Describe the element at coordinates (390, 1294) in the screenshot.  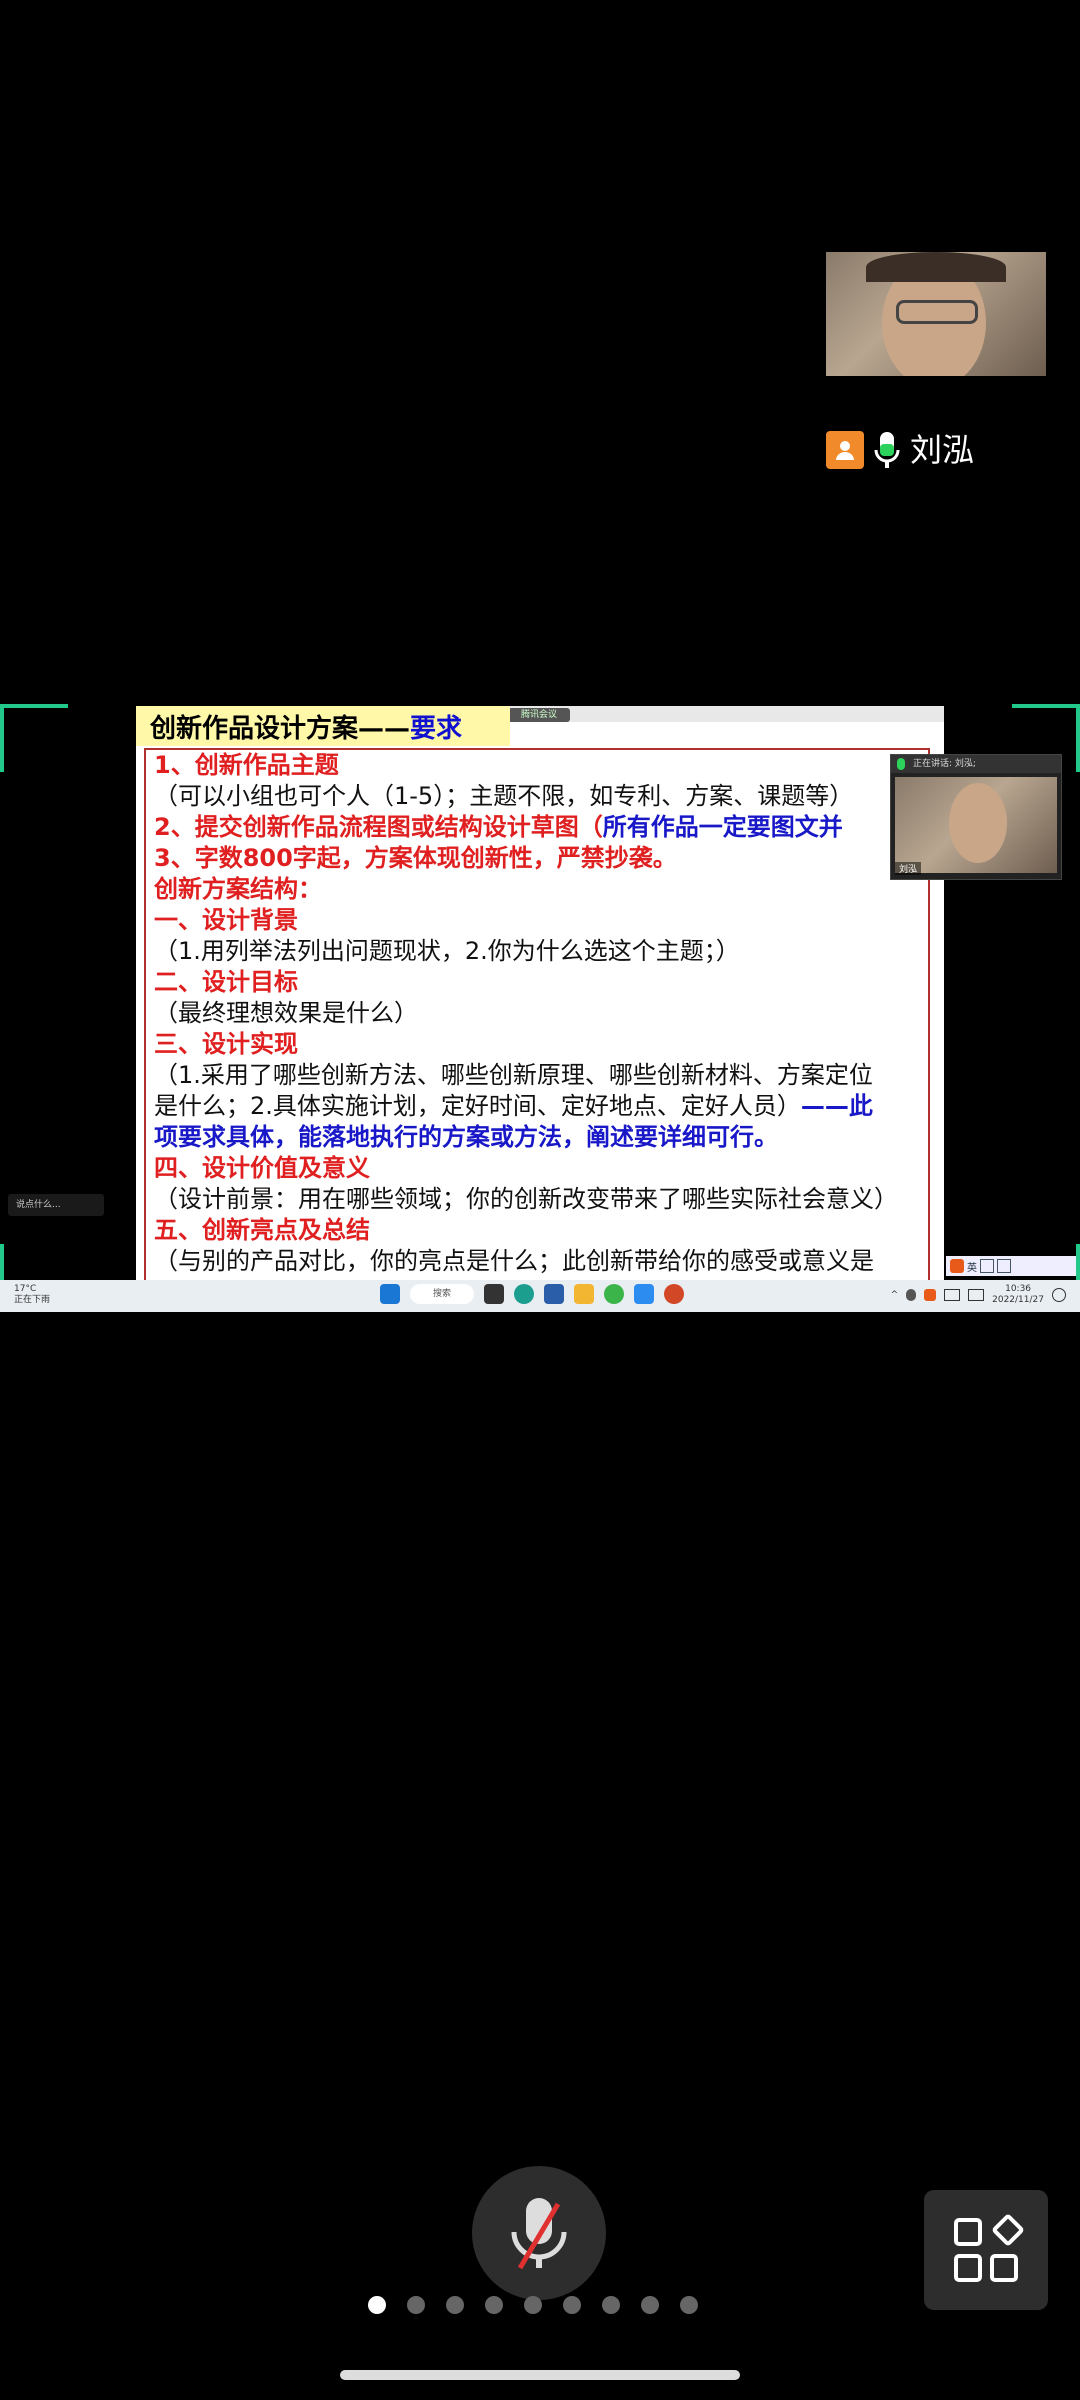
I see `windows-start-icon` at that location.